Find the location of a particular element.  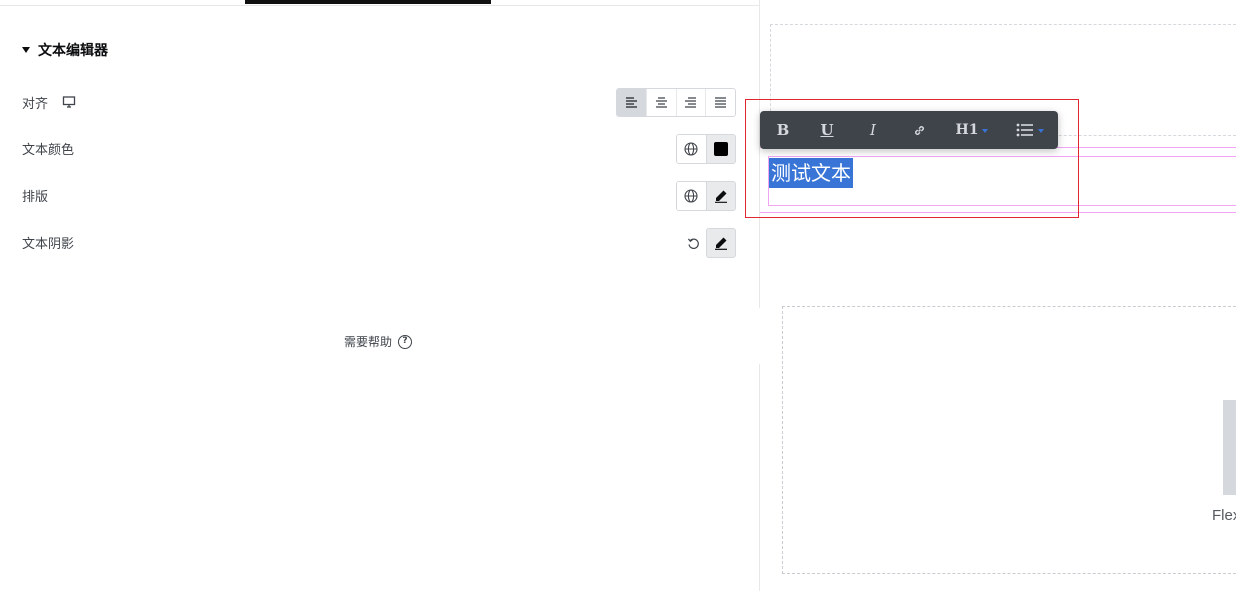

highlight-annotation-box is located at coordinates (912, 158).